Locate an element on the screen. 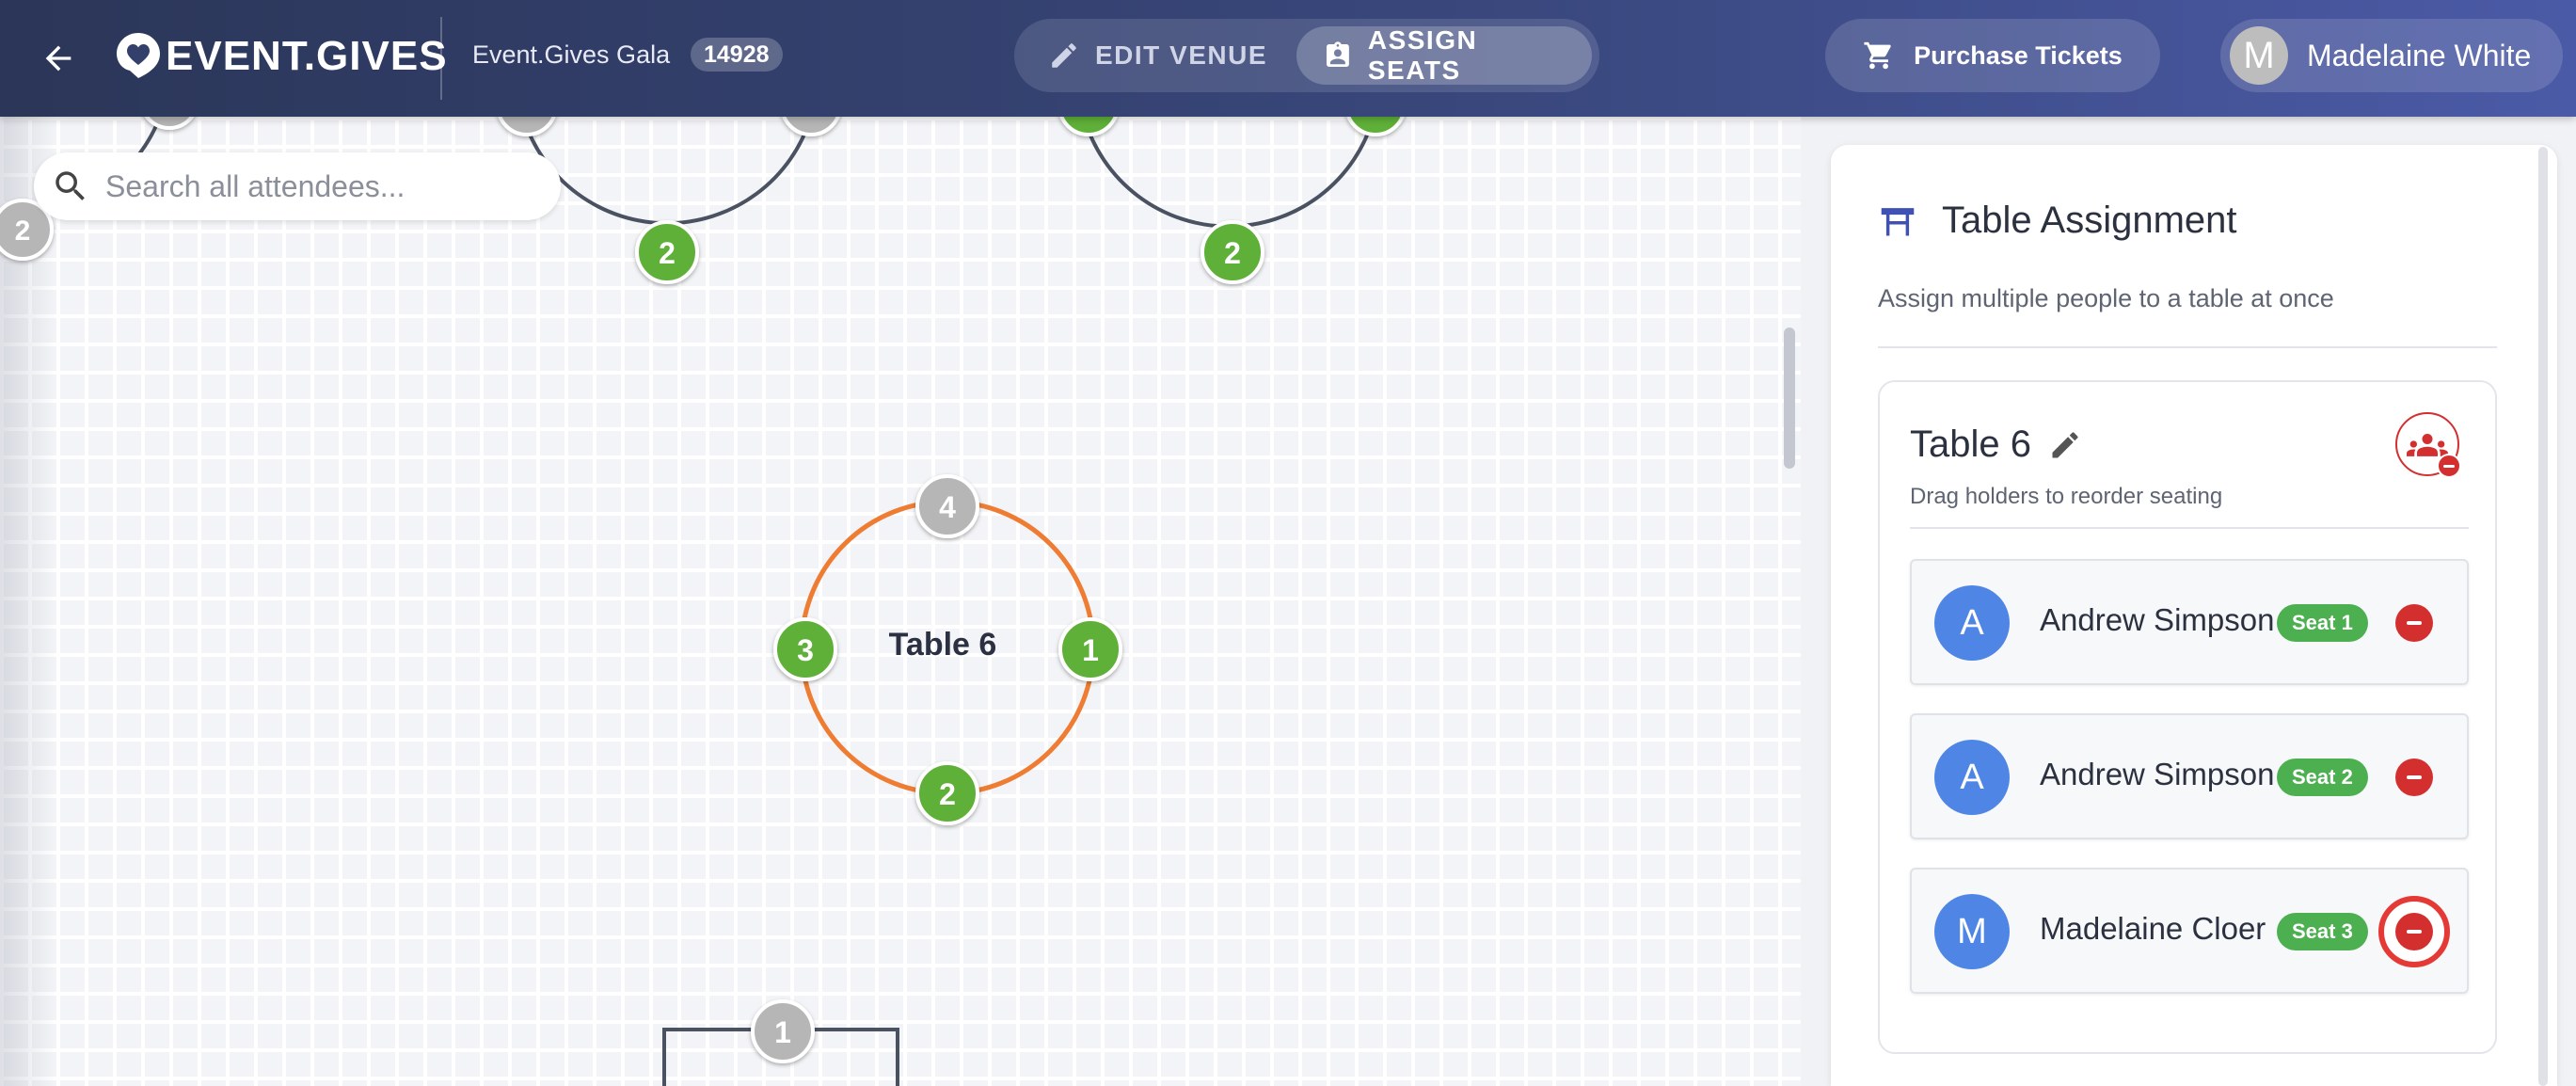  heart-pin-icon is located at coordinates (138, 56).